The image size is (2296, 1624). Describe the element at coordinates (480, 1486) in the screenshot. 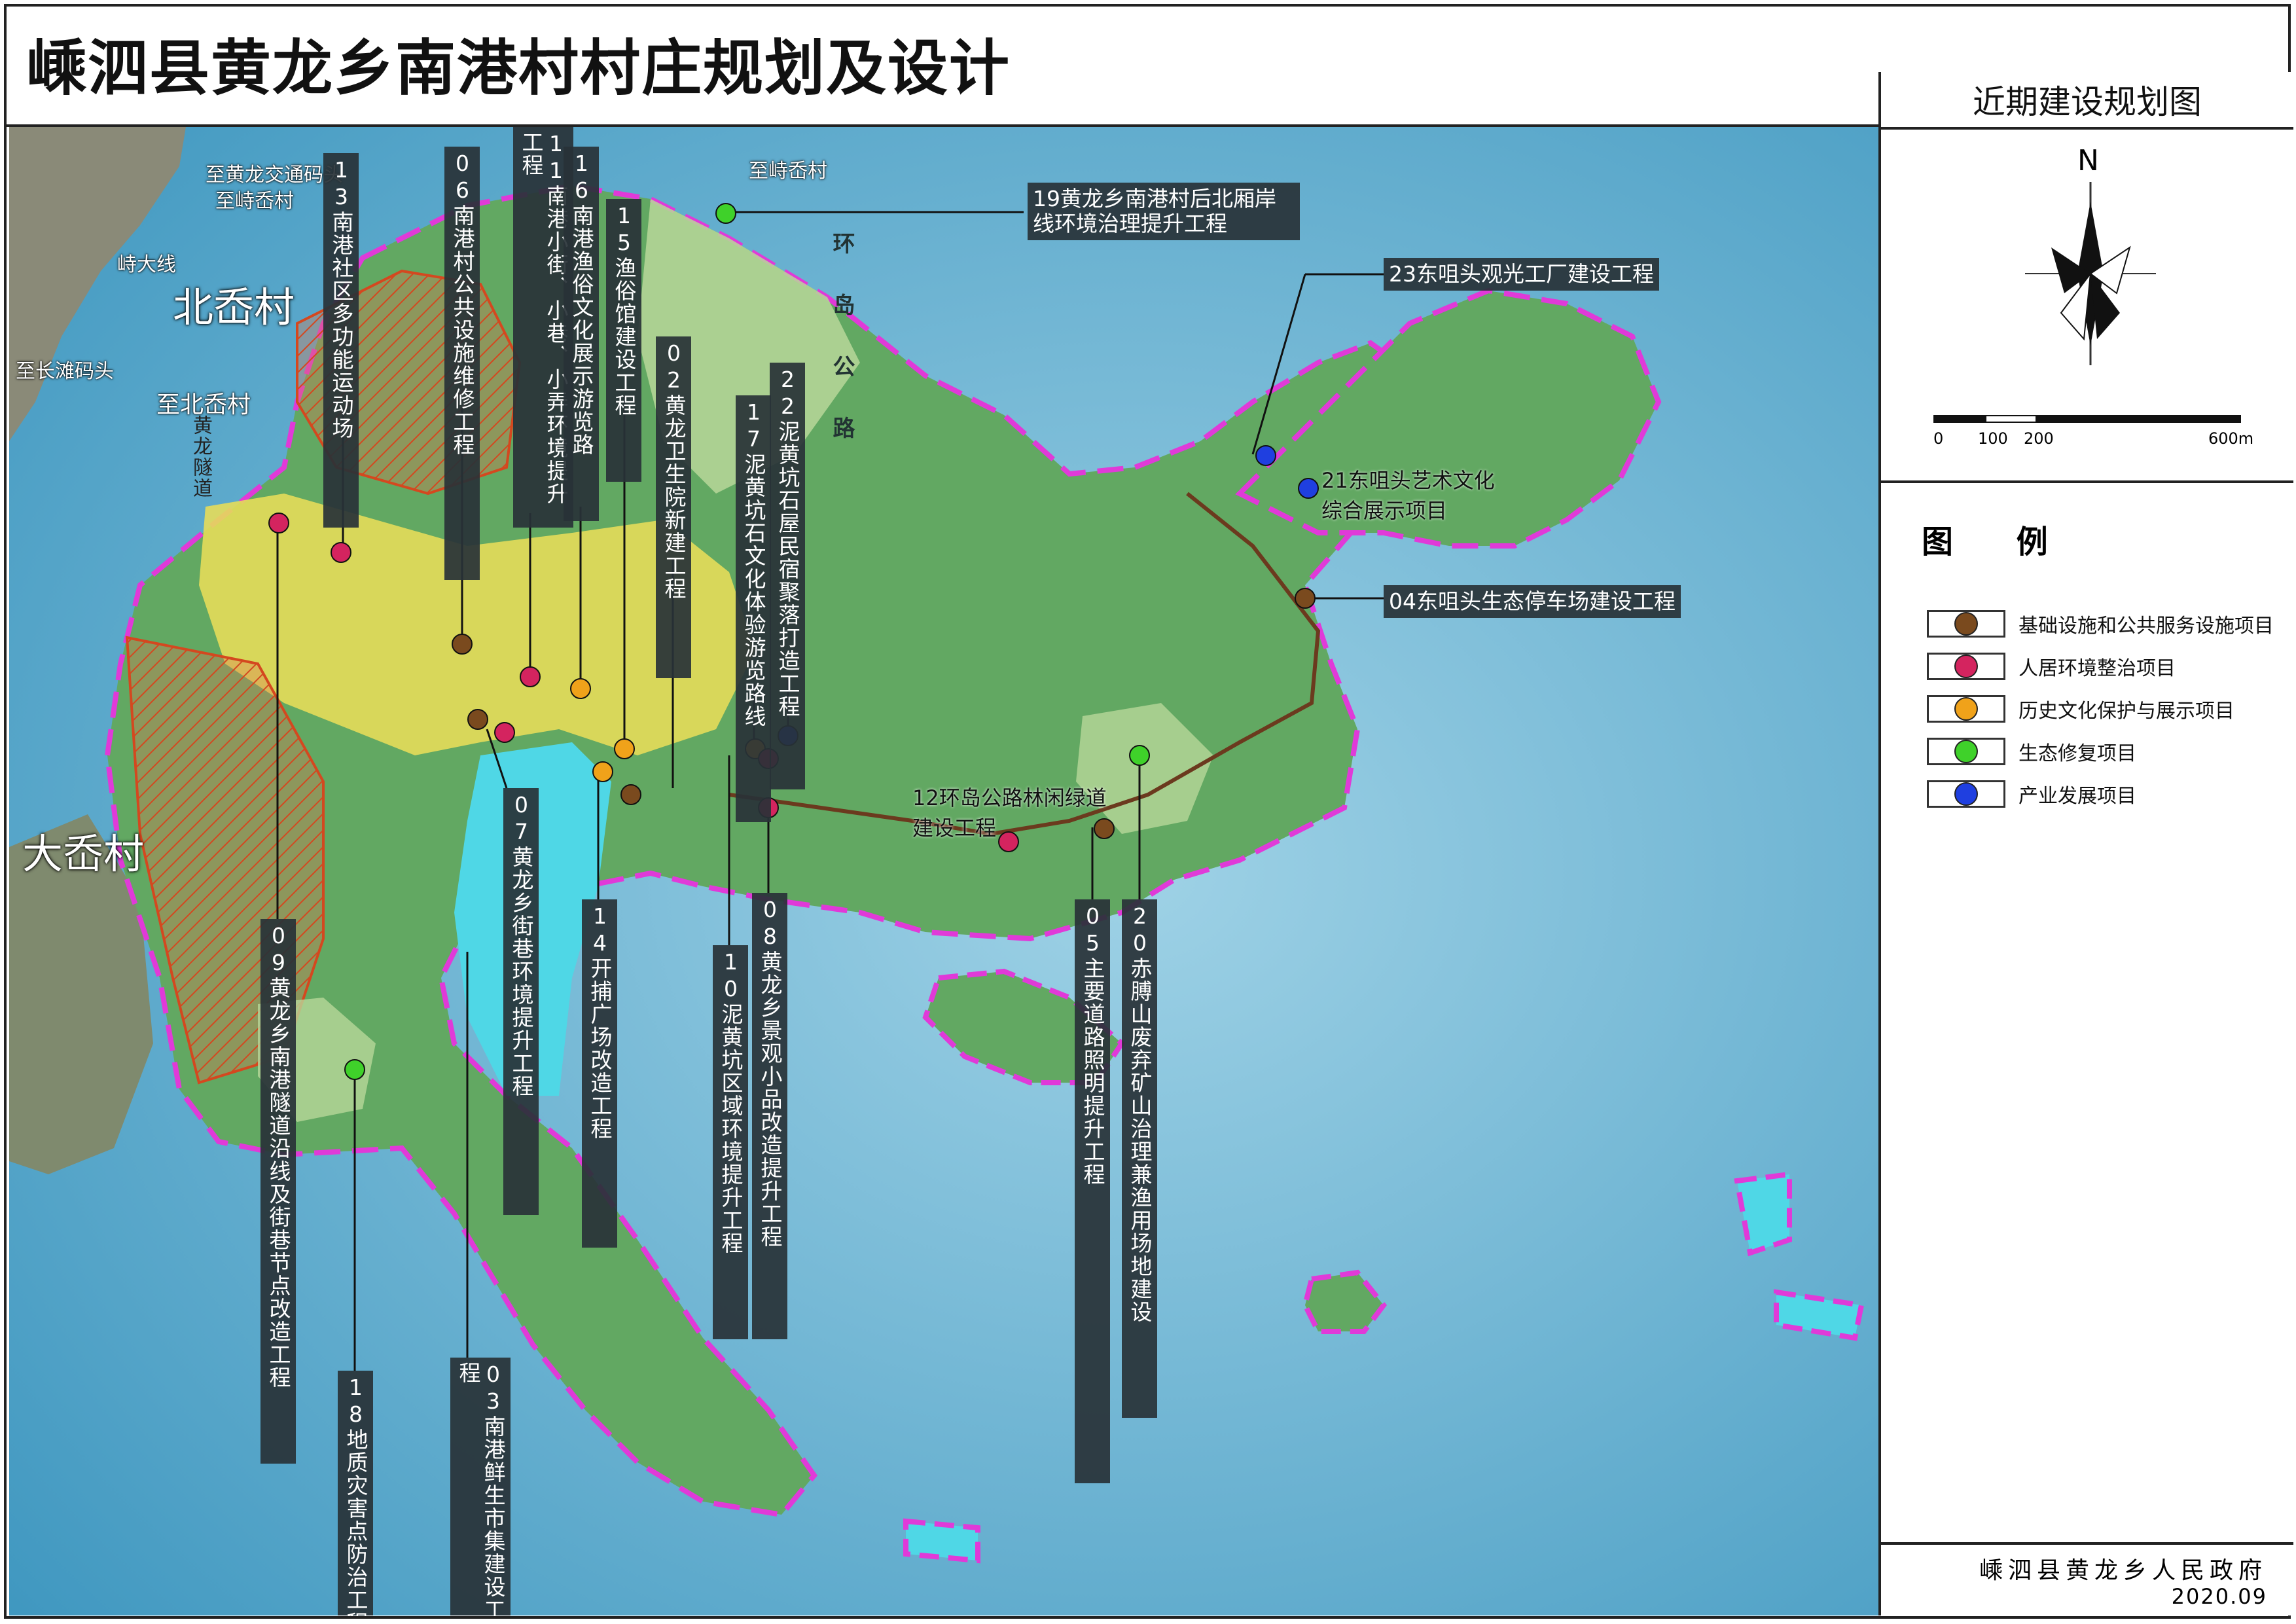

I see `project-label-03: 03南港鲜生市集建设工程` at that location.